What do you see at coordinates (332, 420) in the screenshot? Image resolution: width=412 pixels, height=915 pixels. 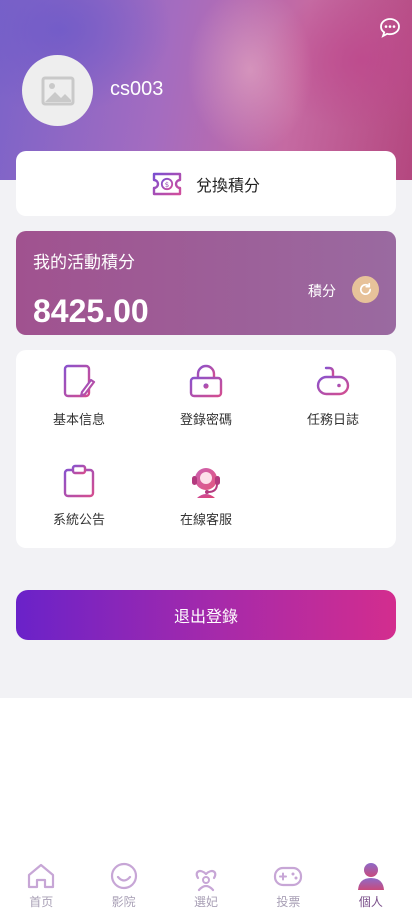 I see `menu-label-task-log: 任務日誌` at bounding box center [332, 420].